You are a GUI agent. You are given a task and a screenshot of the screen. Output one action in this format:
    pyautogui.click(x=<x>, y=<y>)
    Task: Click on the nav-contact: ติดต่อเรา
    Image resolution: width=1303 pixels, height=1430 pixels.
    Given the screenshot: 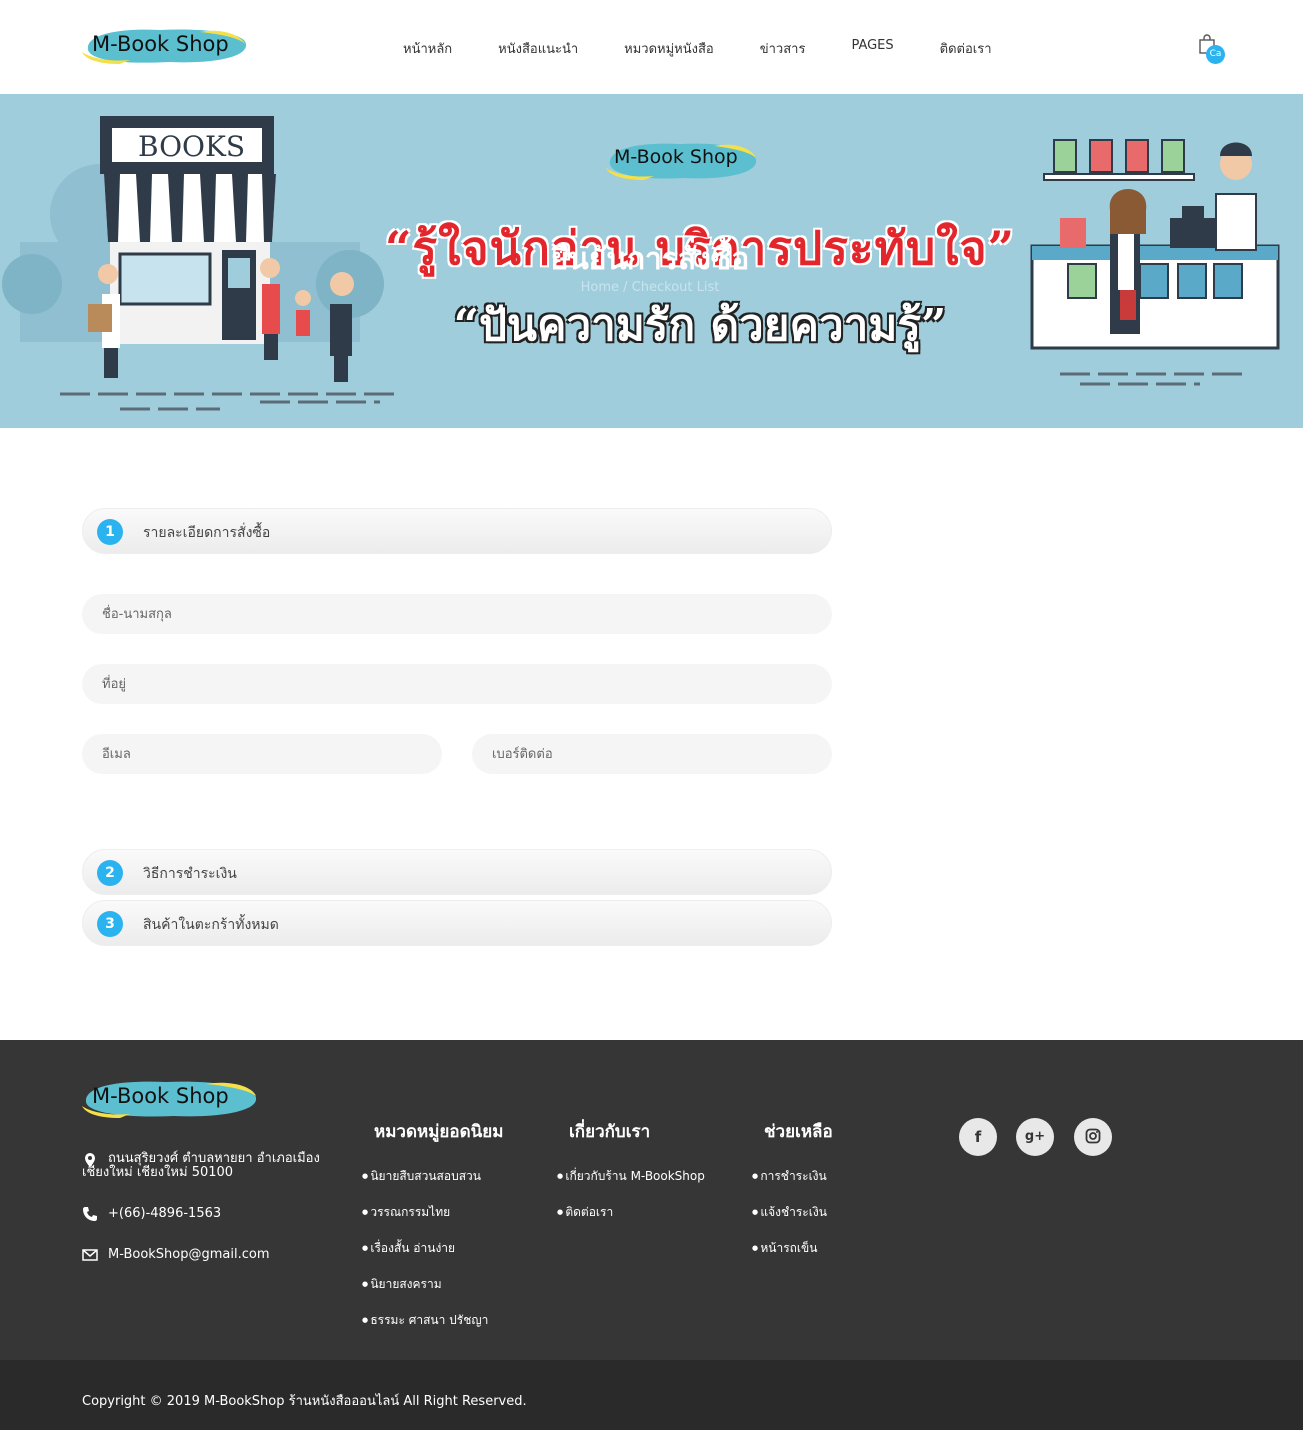 What is the action you would take?
    pyautogui.click(x=966, y=48)
    